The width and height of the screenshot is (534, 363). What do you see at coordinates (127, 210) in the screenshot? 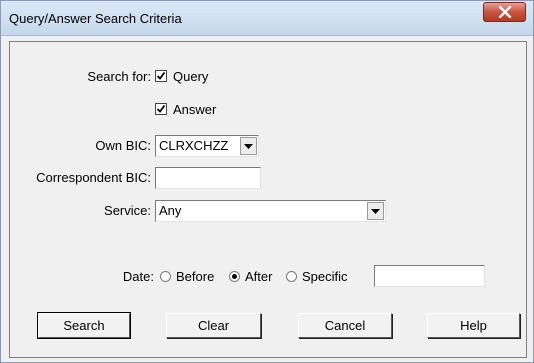
I see `service-label: Service:` at bounding box center [127, 210].